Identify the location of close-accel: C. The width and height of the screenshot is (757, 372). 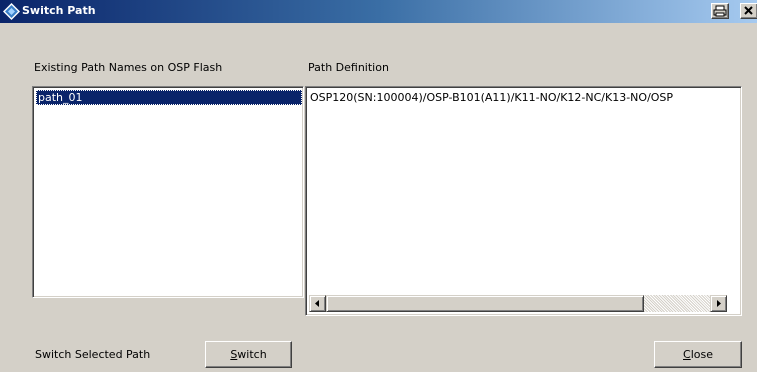
(687, 354).